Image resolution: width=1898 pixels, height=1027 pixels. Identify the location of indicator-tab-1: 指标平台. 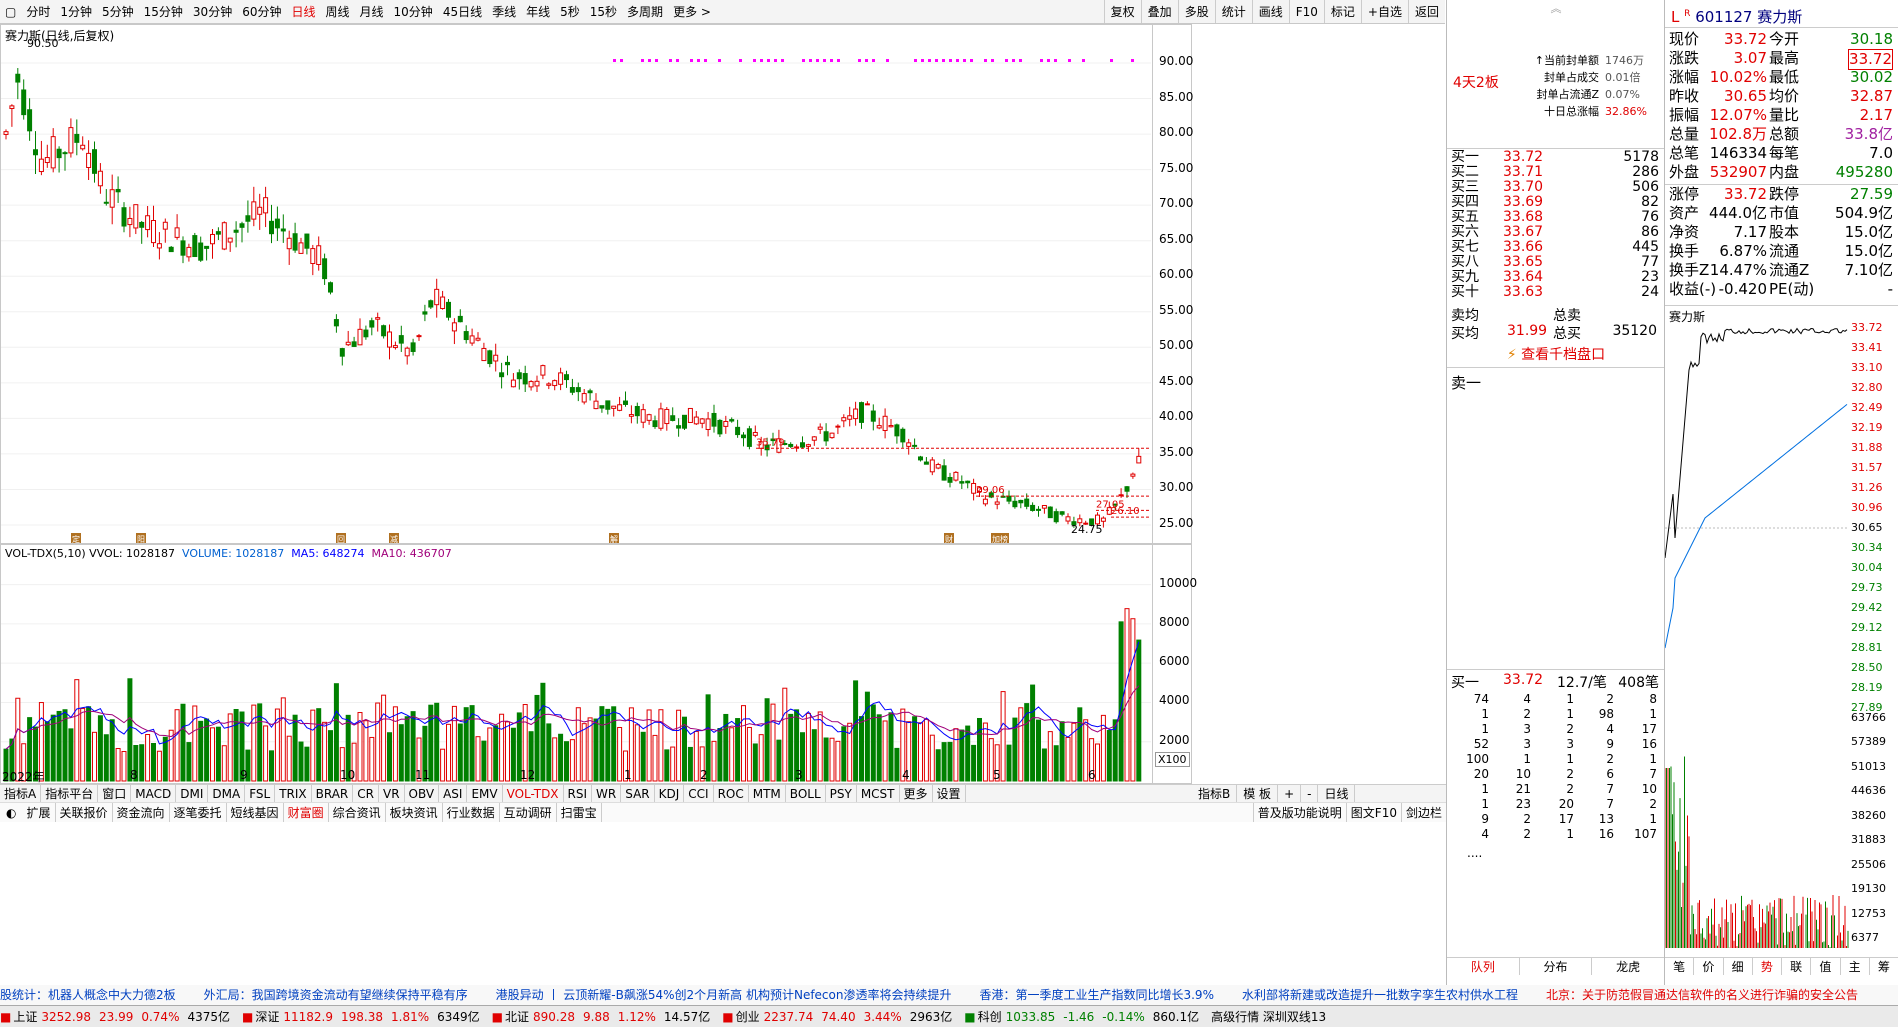
(70, 793).